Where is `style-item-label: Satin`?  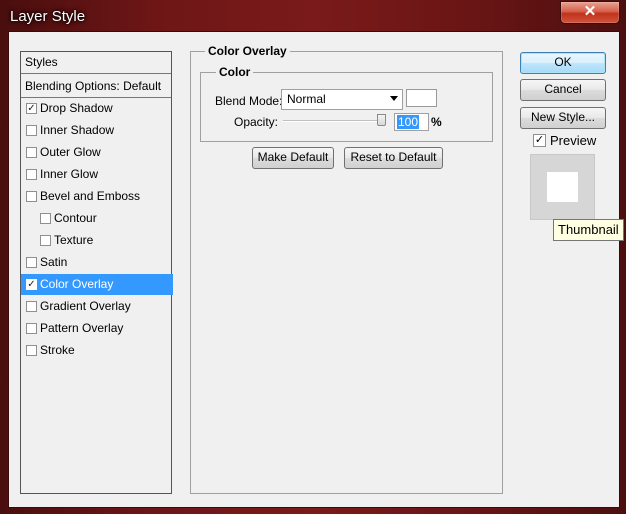 style-item-label: Satin is located at coordinates (54, 262).